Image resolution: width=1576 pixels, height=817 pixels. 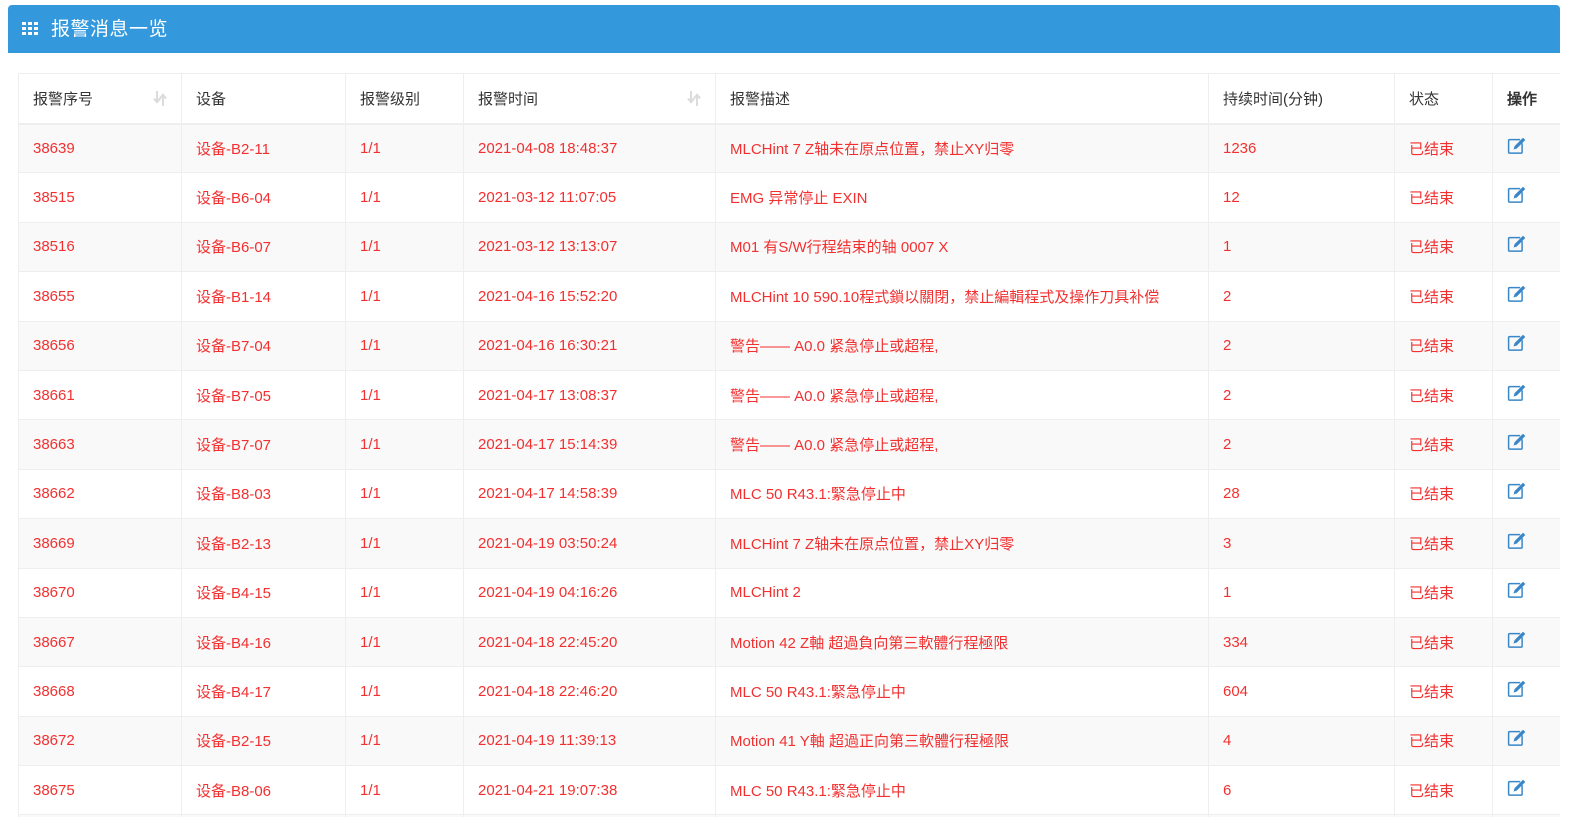 What do you see at coordinates (589, 691) in the screenshot?
I see `cell-alarm-time: 2021-04-18 22:46:20` at bounding box center [589, 691].